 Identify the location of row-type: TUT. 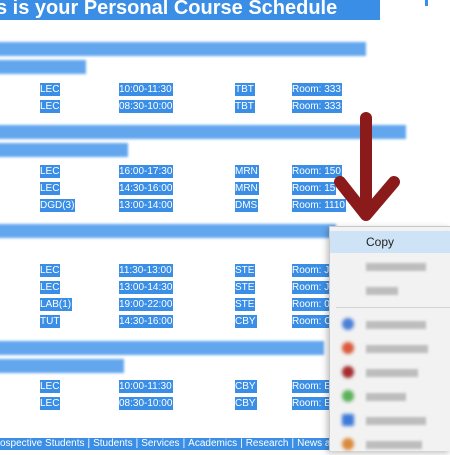
(50, 321).